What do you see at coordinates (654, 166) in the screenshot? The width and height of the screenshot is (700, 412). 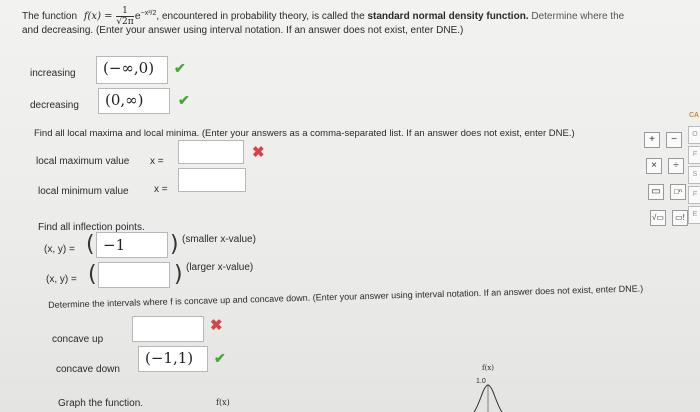 I see `times-button: ×` at bounding box center [654, 166].